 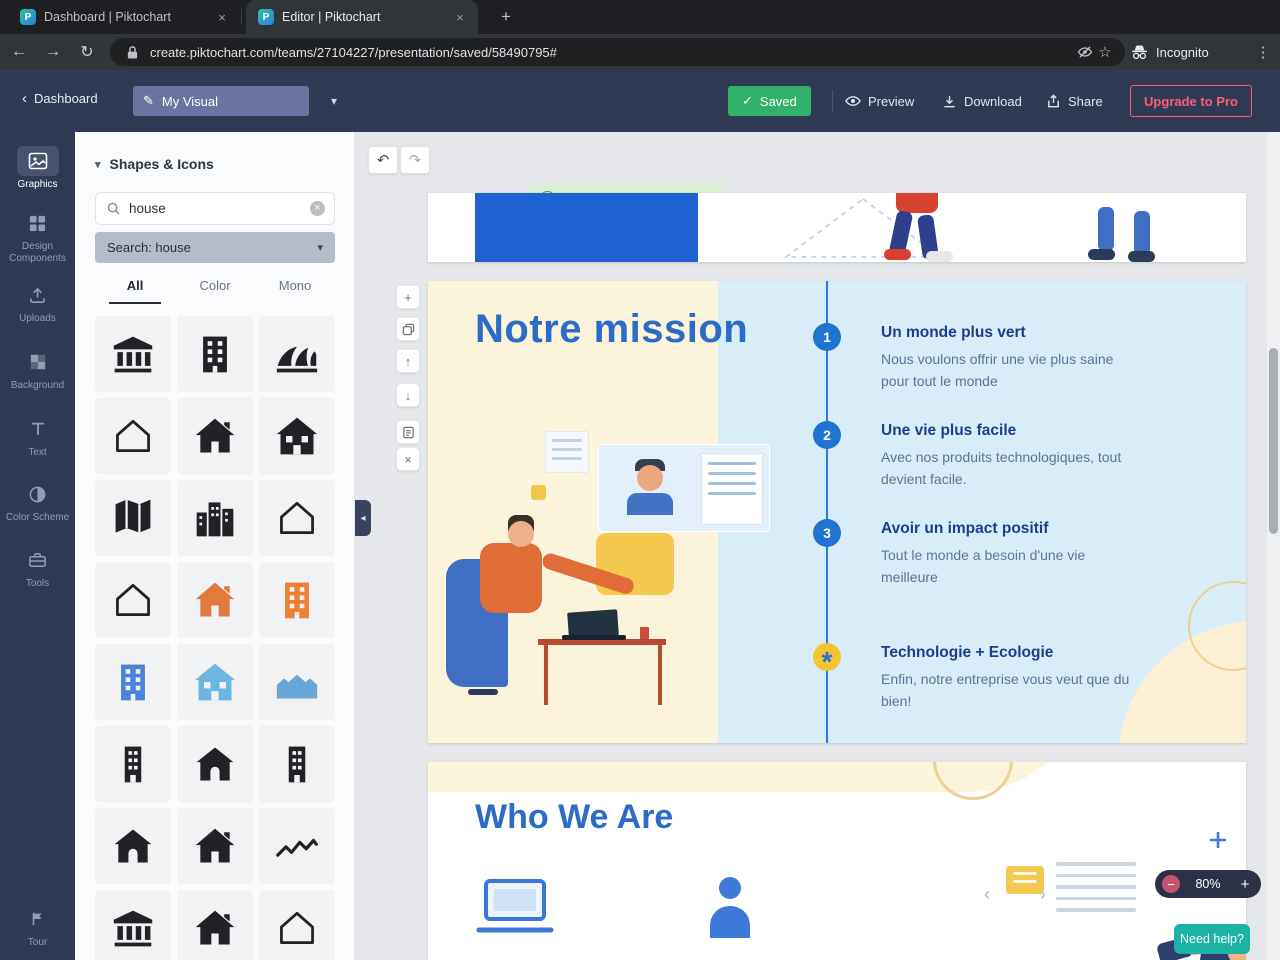 I want to click on simple-house-tile, so click(x=133, y=600).